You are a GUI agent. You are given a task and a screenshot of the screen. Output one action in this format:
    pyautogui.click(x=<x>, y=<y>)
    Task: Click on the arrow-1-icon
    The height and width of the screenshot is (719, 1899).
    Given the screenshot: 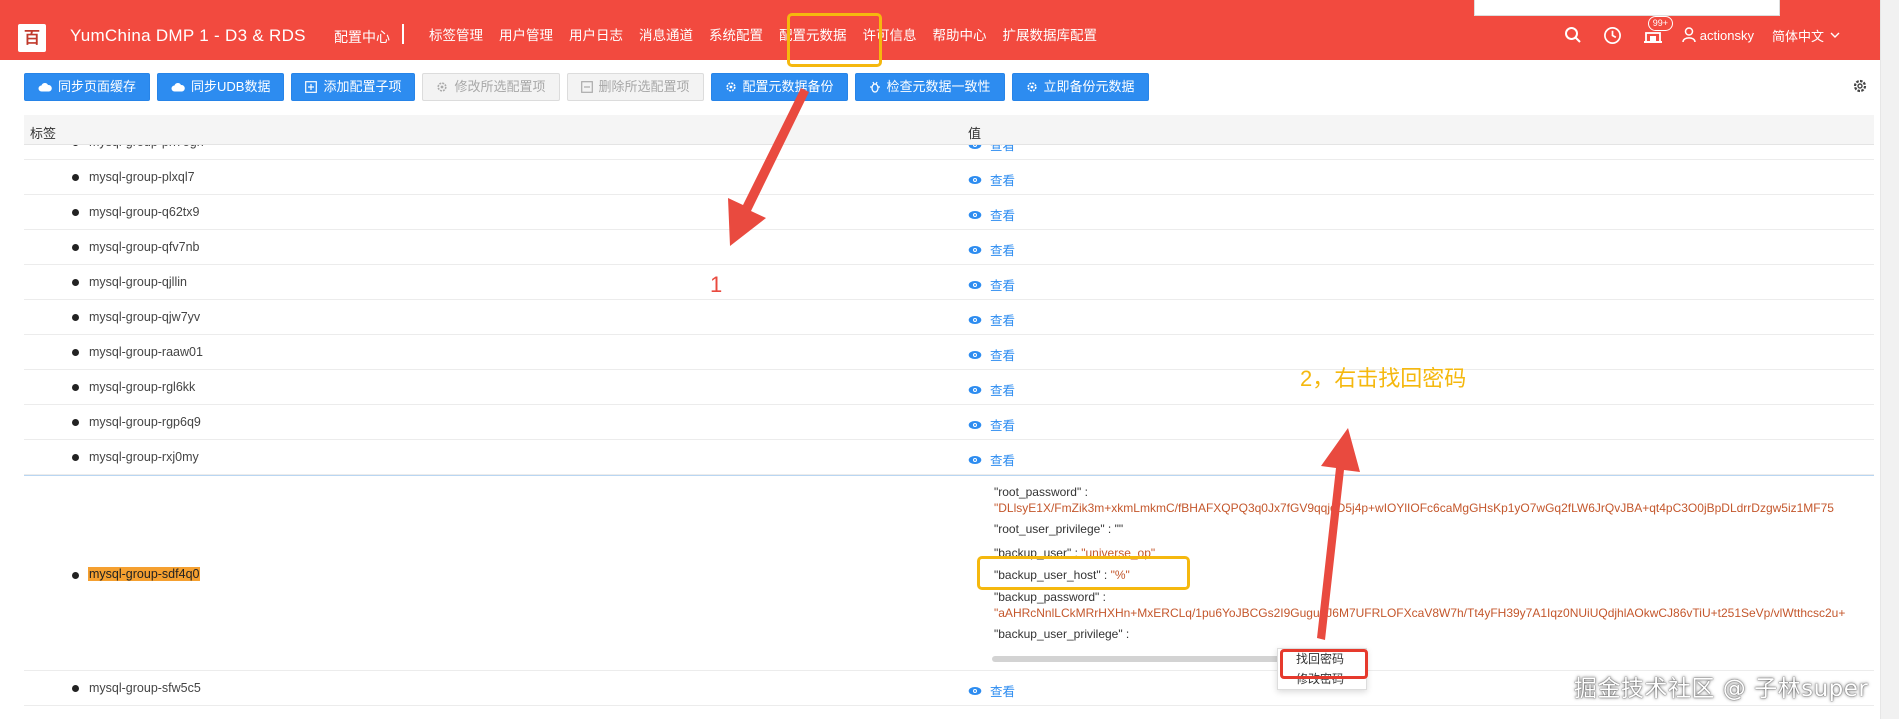 What is the action you would take?
    pyautogui.click(x=768, y=167)
    